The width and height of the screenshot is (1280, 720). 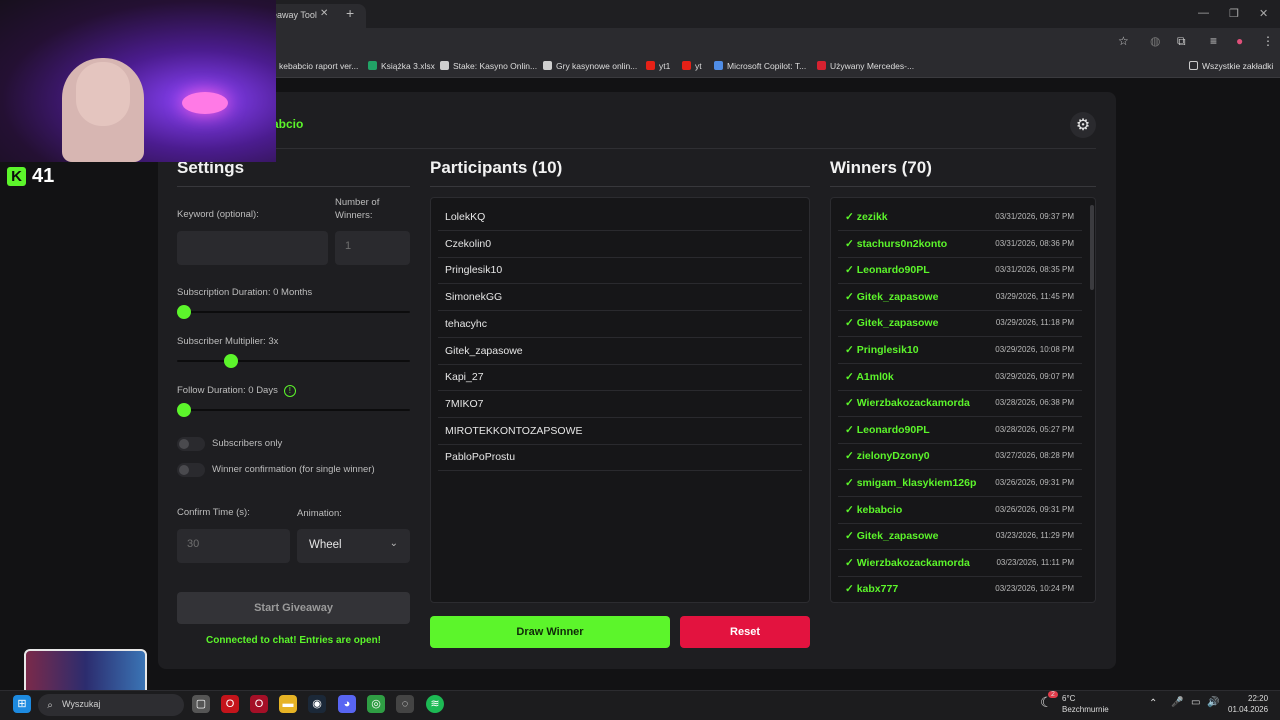 What do you see at coordinates (1268, 41) in the screenshot?
I see `browser-menu-icon: ⋮` at bounding box center [1268, 41].